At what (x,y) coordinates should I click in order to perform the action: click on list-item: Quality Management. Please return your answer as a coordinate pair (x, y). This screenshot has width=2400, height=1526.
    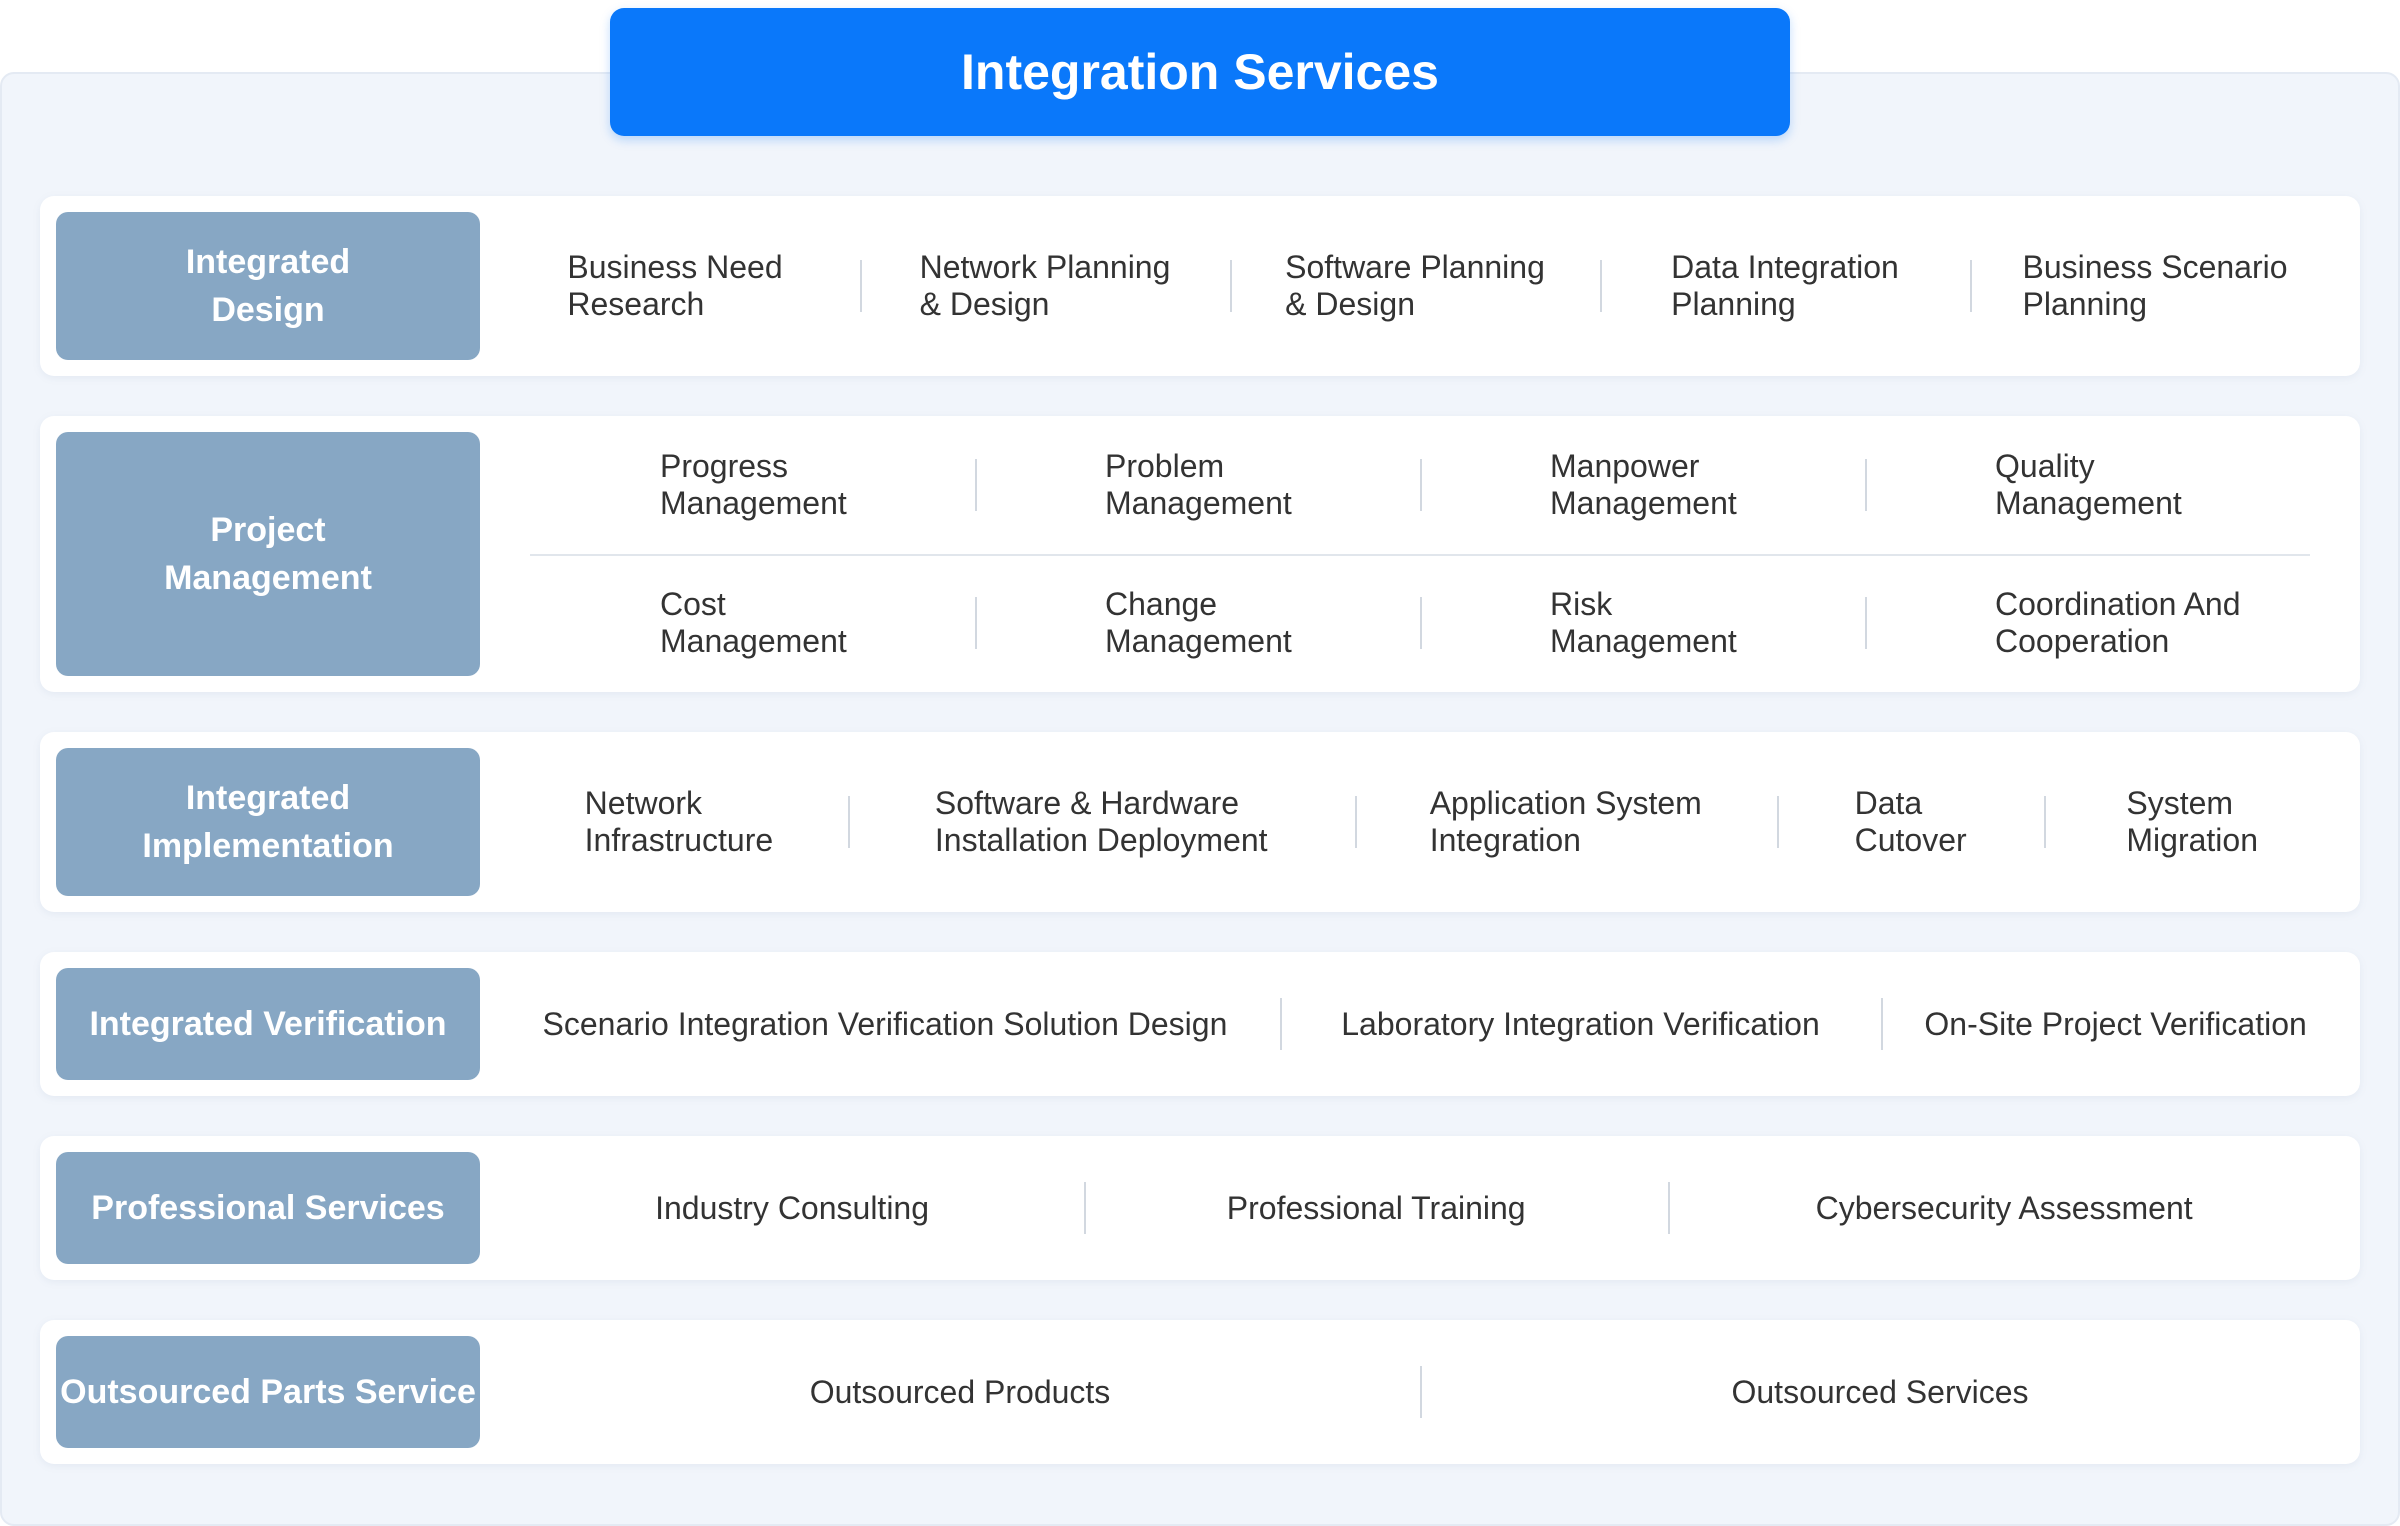
    Looking at the image, I should click on (2087, 485).